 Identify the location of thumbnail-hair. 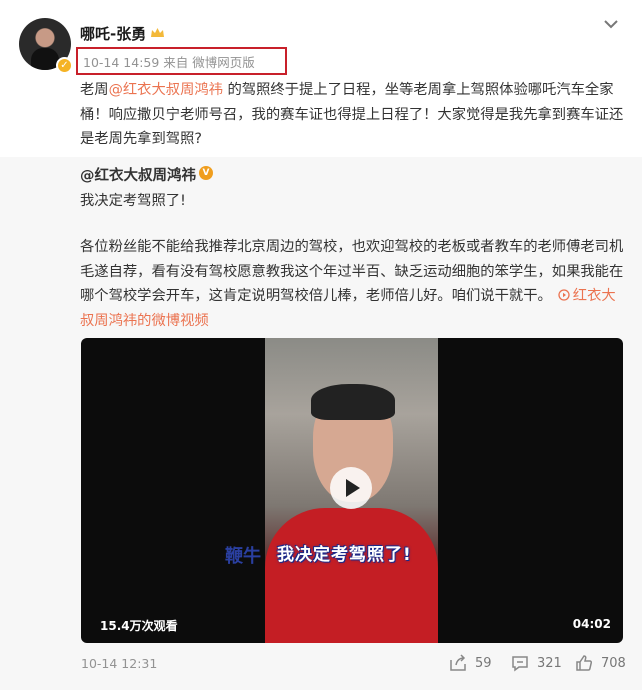
(353, 402).